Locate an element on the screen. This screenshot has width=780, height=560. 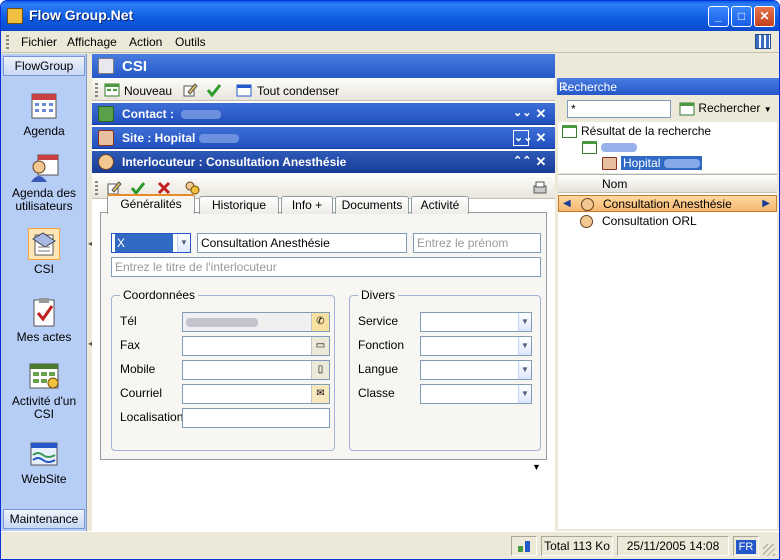
row-left-arrow-icon: ◀ is located at coordinates (567, 204).